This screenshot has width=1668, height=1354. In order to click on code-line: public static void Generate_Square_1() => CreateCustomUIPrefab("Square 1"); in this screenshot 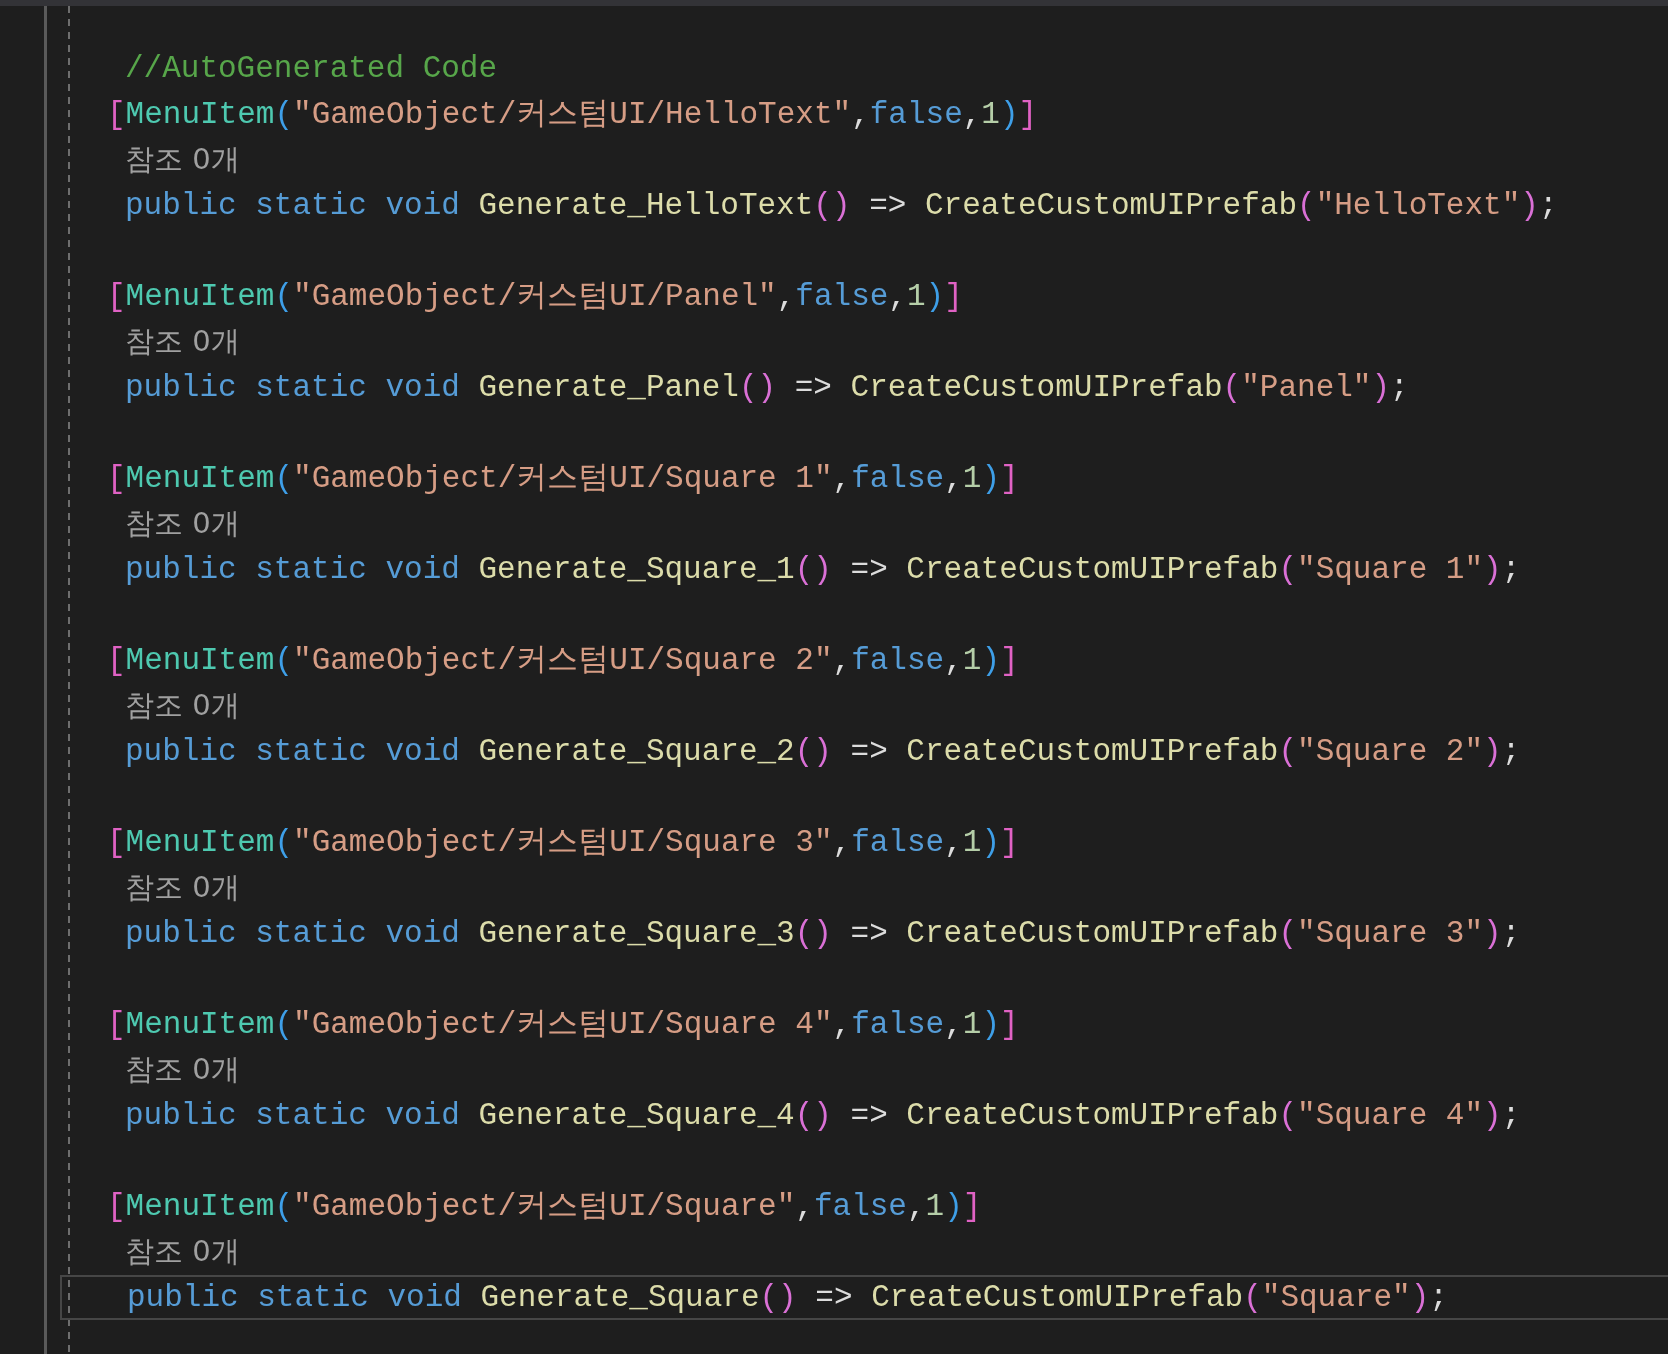, I will do `click(823, 569)`.